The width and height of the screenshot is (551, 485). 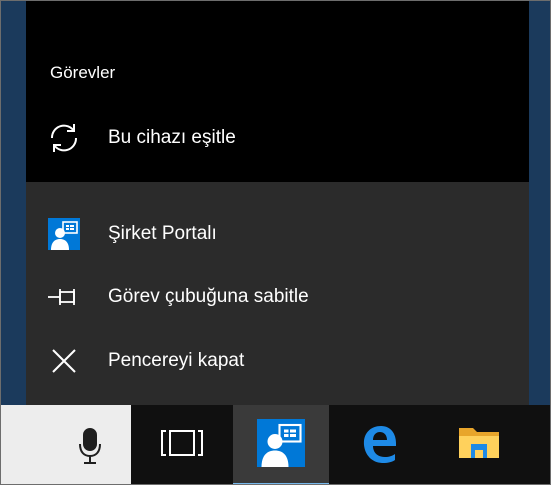 I want to click on file-explorer-button, so click(x=479, y=444).